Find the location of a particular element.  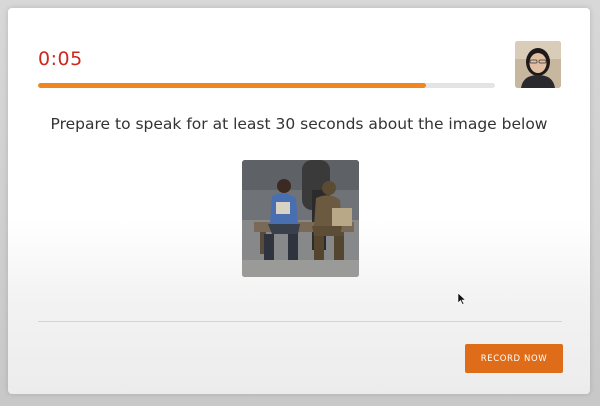

record-now-button: RECORD NOW is located at coordinates (514, 358).